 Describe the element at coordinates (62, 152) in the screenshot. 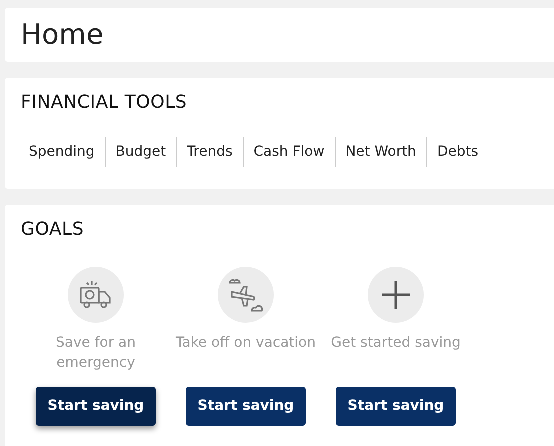

I see `tool-link: Spending` at that location.